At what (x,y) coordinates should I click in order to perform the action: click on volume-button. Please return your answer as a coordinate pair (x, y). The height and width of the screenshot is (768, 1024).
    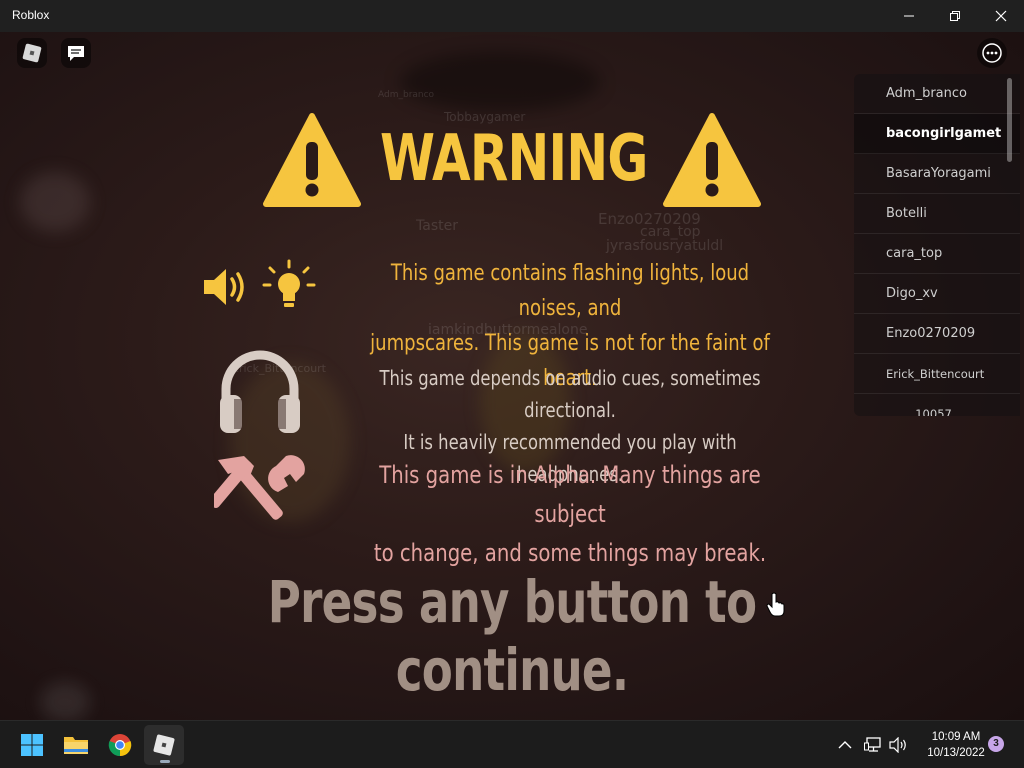
    Looking at the image, I should click on (899, 744).